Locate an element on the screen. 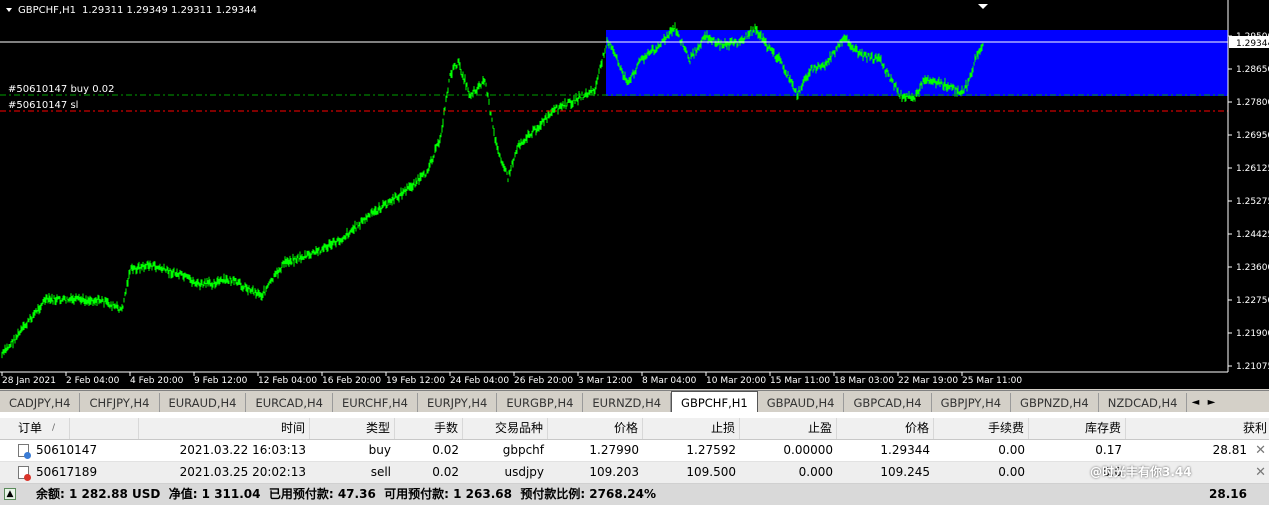  time-tick-label: 15 Mar 11:00 is located at coordinates (800, 381).